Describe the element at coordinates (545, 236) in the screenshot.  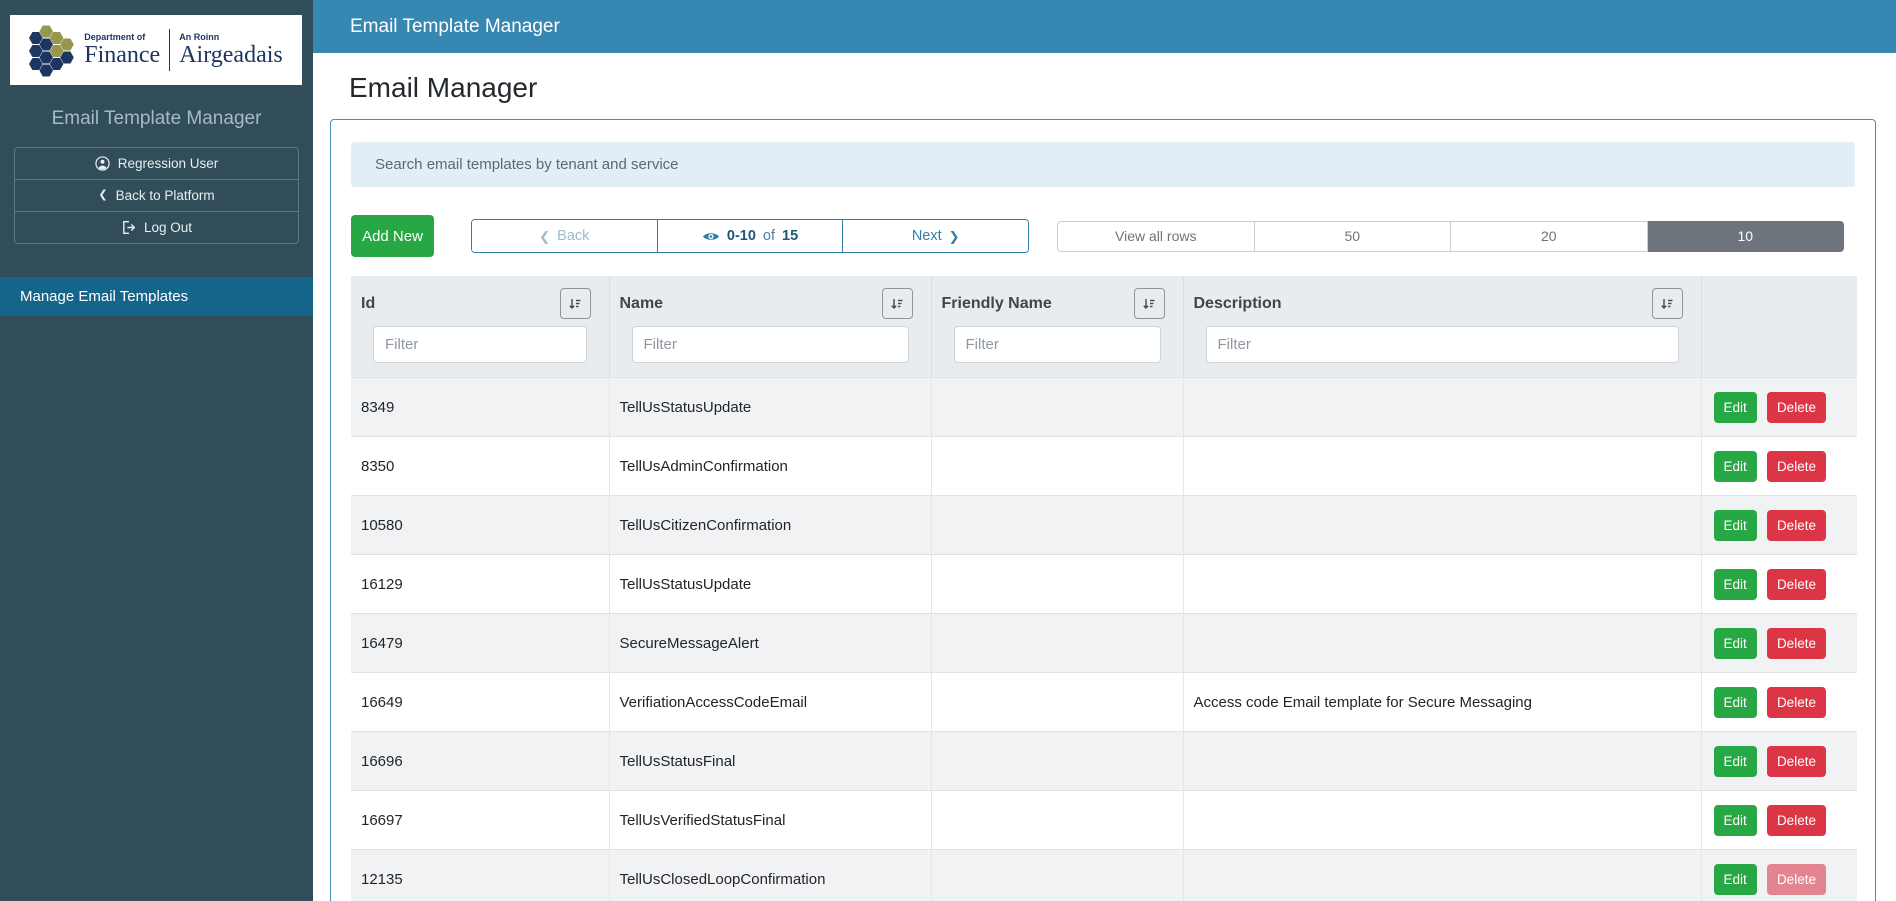
I see `chevron-left-icon: ❮` at that location.